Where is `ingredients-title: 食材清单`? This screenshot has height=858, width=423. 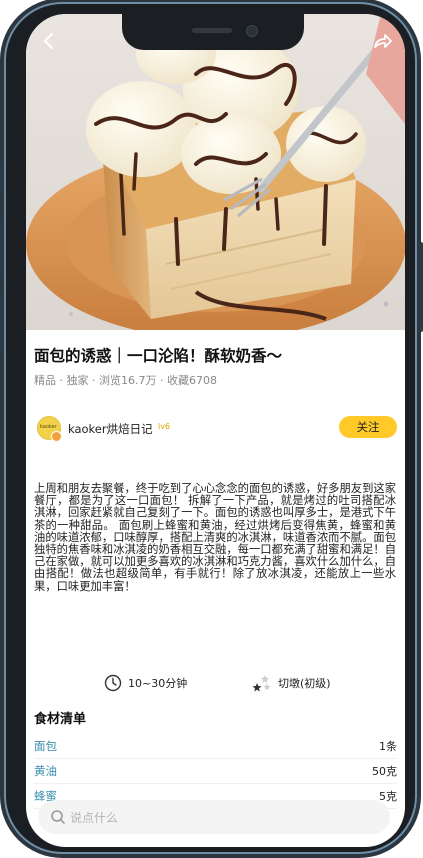
ingredients-title: 食材清单 is located at coordinates (60, 719).